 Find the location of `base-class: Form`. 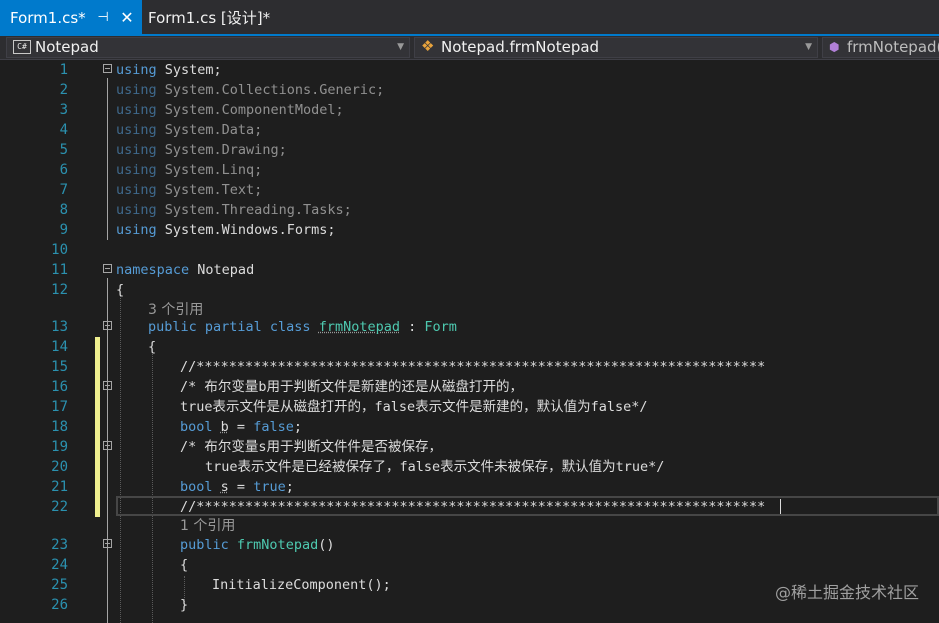

base-class: Form is located at coordinates (440, 327).